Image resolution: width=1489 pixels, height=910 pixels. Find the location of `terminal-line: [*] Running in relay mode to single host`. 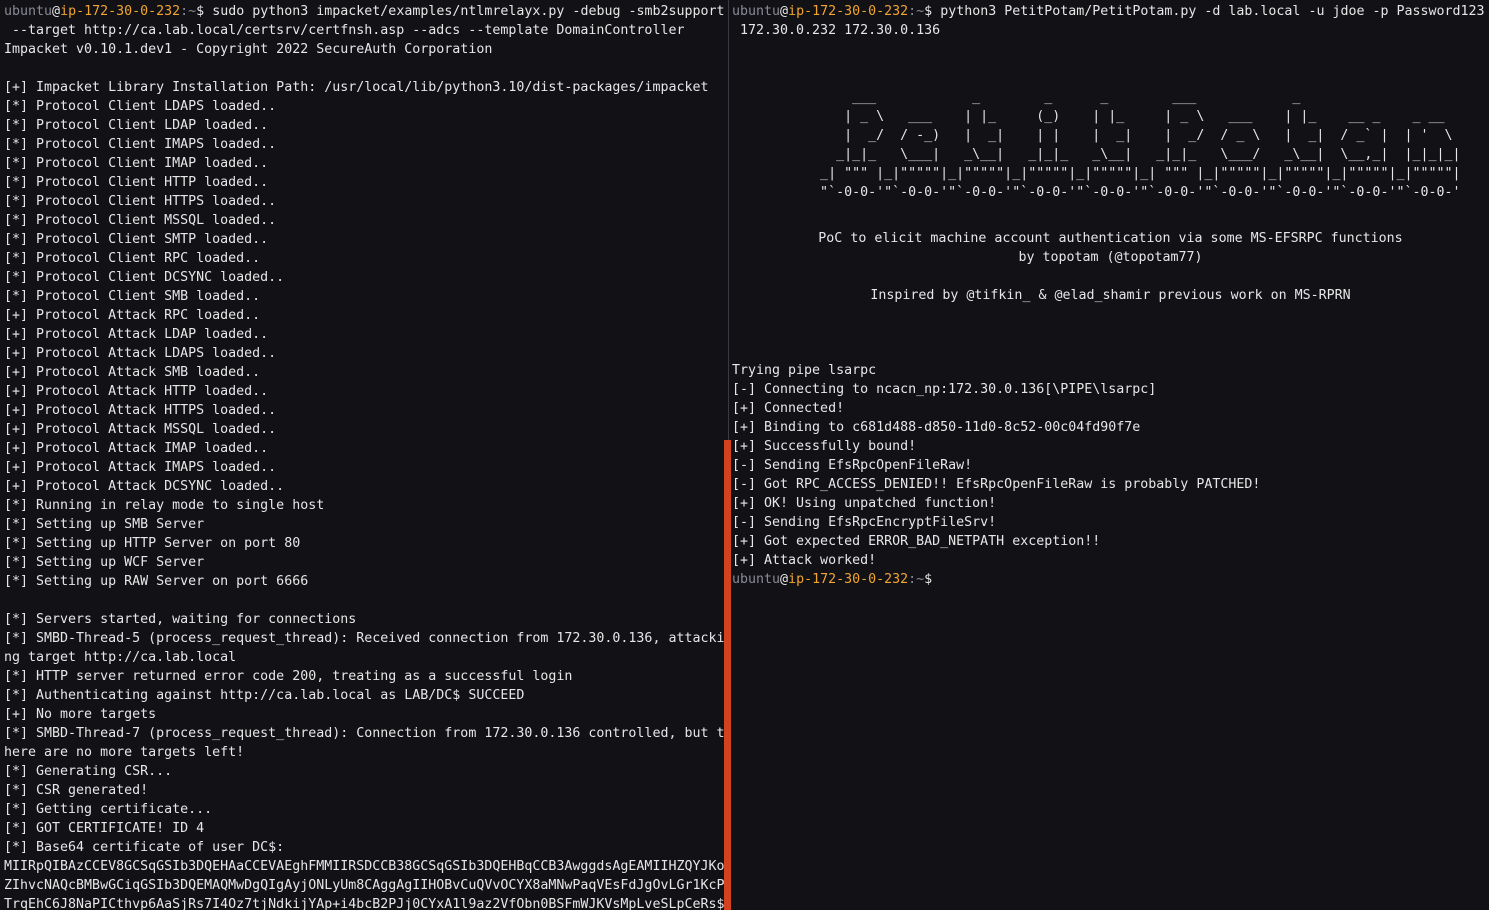

terminal-line: [*] Running in relay mode to single host is located at coordinates (164, 505).